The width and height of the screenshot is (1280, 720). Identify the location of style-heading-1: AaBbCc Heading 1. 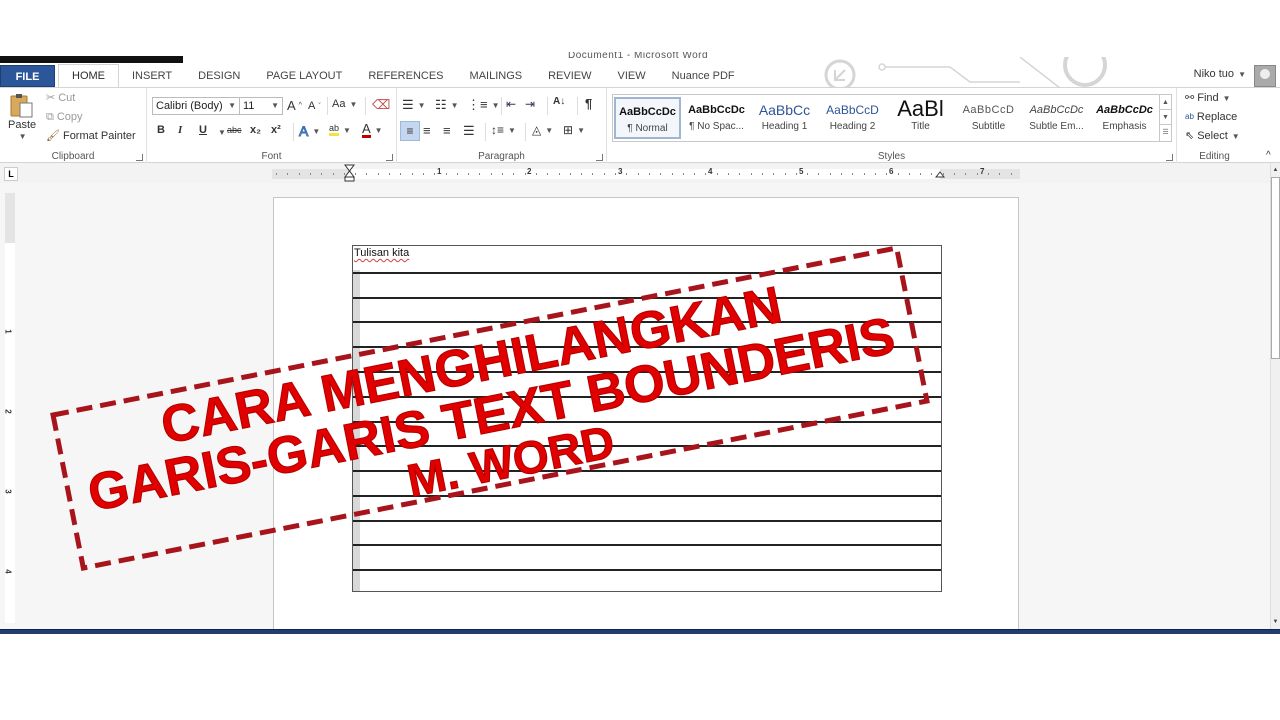
(784, 118).